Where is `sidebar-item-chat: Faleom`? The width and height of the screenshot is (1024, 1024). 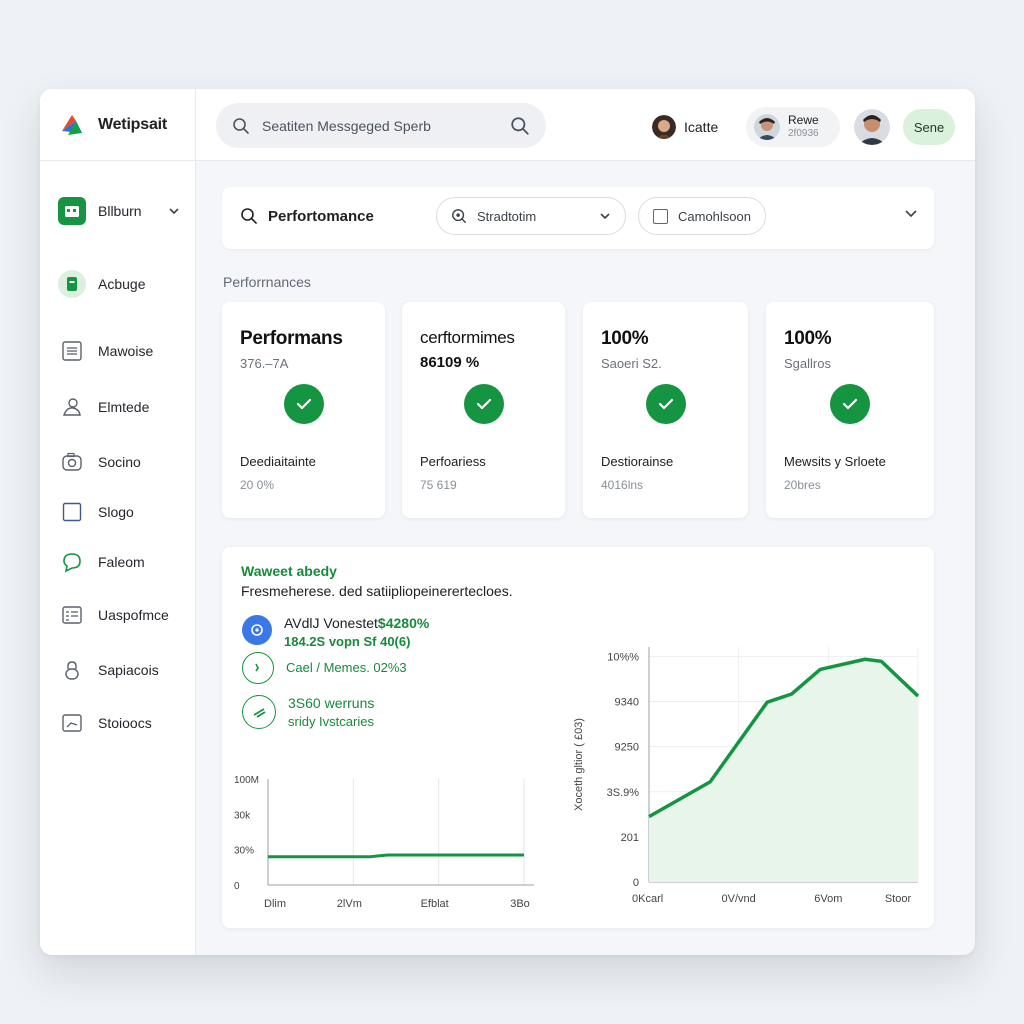
sidebar-item-chat: Faleom is located at coordinates (101, 562).